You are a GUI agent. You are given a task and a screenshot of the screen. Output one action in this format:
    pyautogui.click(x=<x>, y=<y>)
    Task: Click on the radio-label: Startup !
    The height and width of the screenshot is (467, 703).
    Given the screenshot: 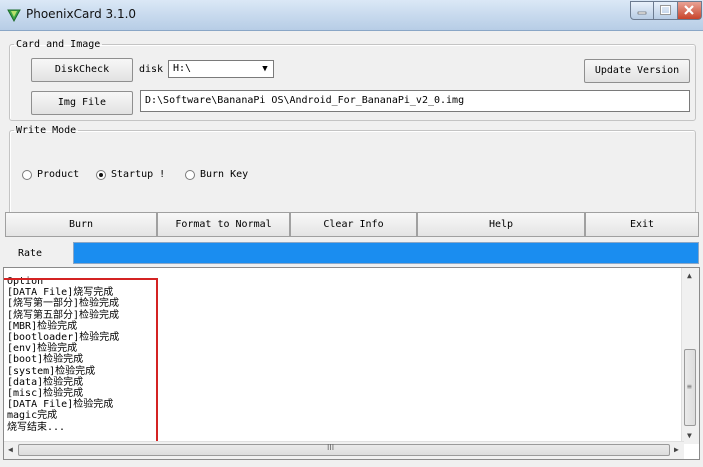 What is the action you would take?
    pyautogui.click(x=138, y=174)
    